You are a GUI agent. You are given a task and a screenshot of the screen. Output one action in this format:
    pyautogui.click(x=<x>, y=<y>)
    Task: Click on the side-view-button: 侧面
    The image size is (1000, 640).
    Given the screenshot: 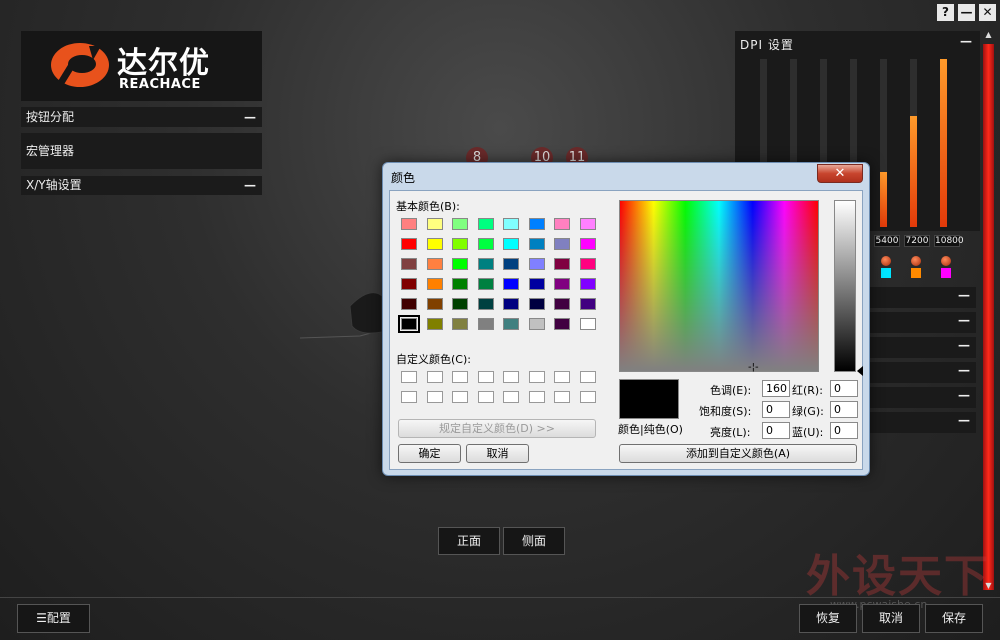 What is the action you would take?
    pyautogui.click(x=534, y=541)
    